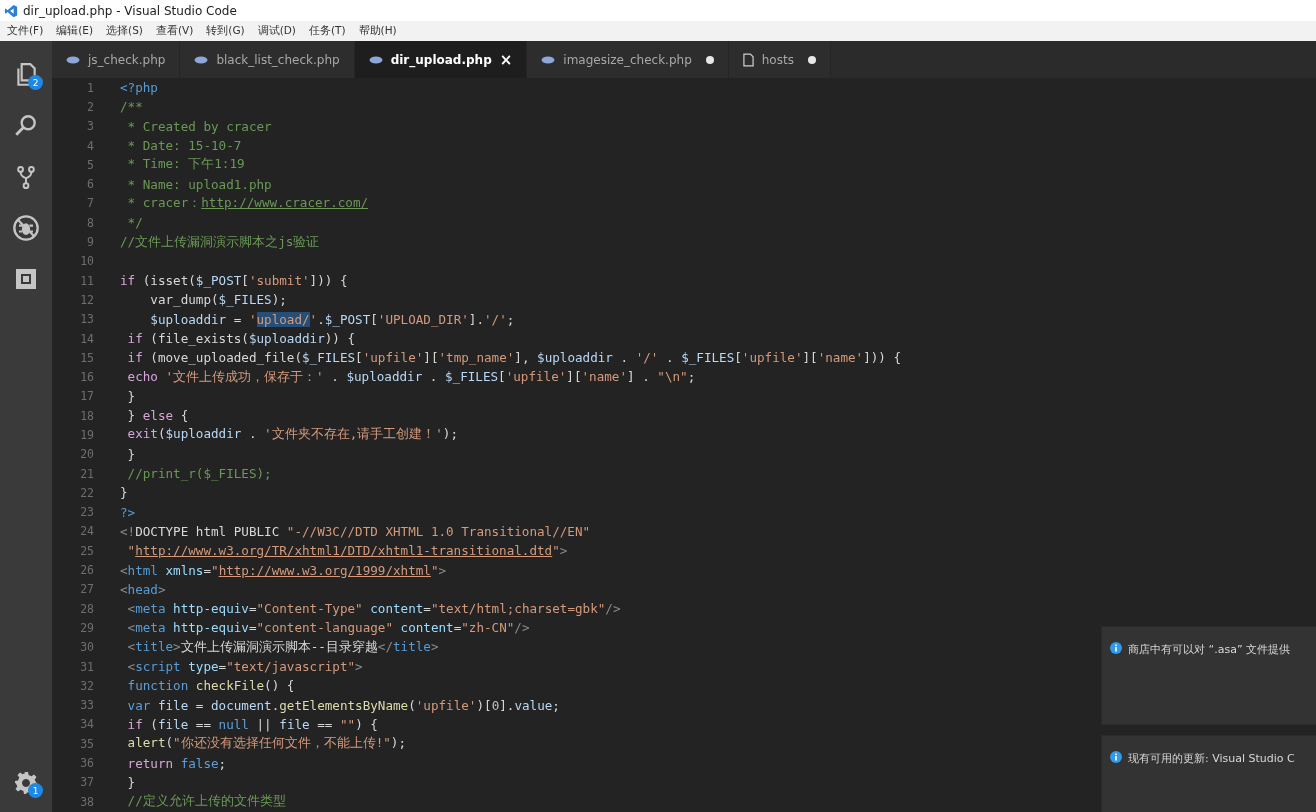 The image size is (1316, 812). What do you see at coordinates (86, 589) in the screenshot?
I see `line-number: 27` at bounding box center [86, 589].